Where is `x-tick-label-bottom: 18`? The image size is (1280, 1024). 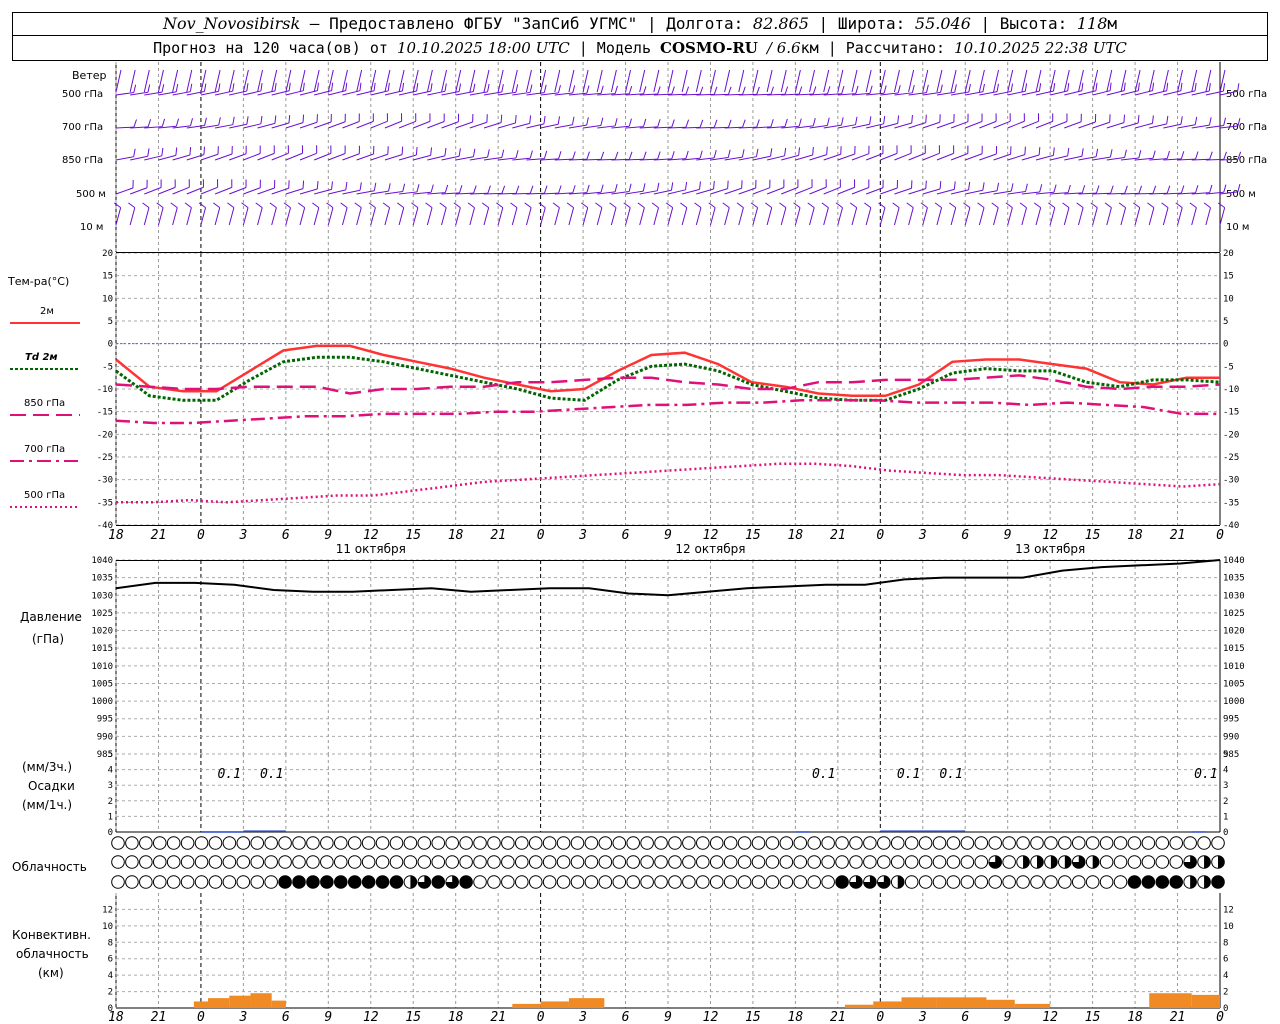
x-tick-label-bottom: 18 is located at coordinates (116, 1017).